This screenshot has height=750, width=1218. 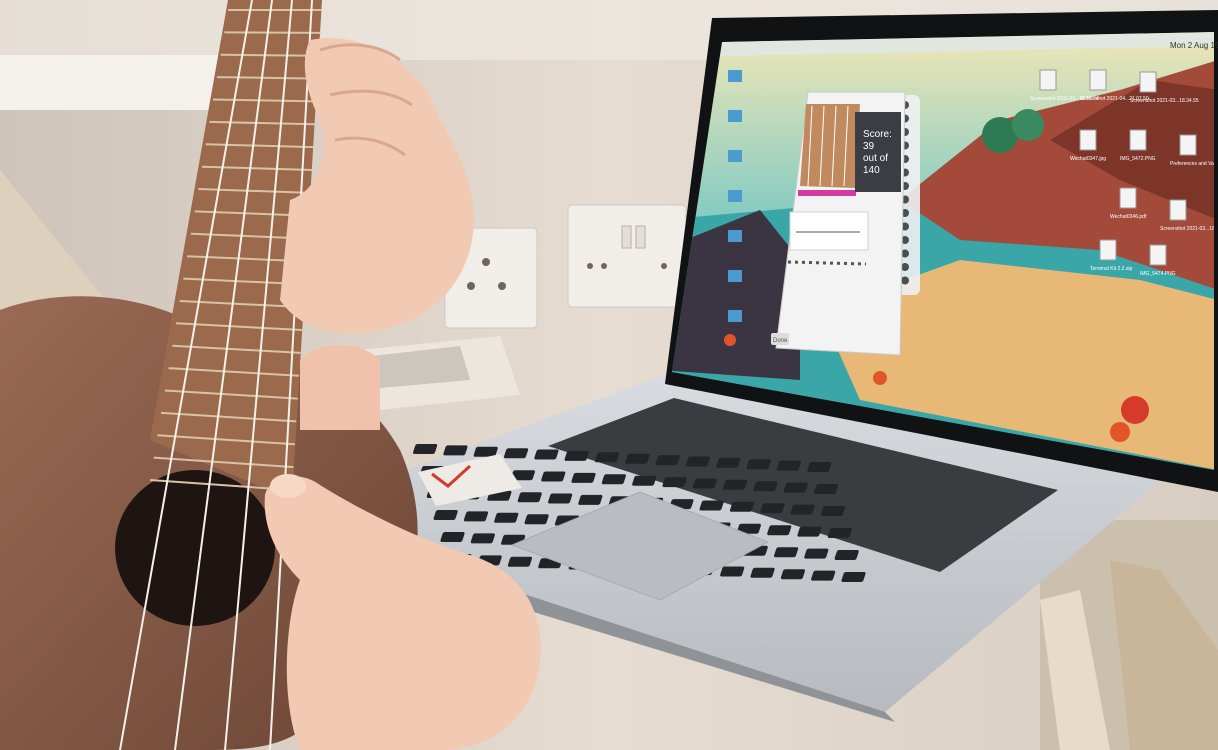 What do you see at coordinates (869, 146) in the screenshot?
I see `score-value: 39` at bounding box center [869, 146].